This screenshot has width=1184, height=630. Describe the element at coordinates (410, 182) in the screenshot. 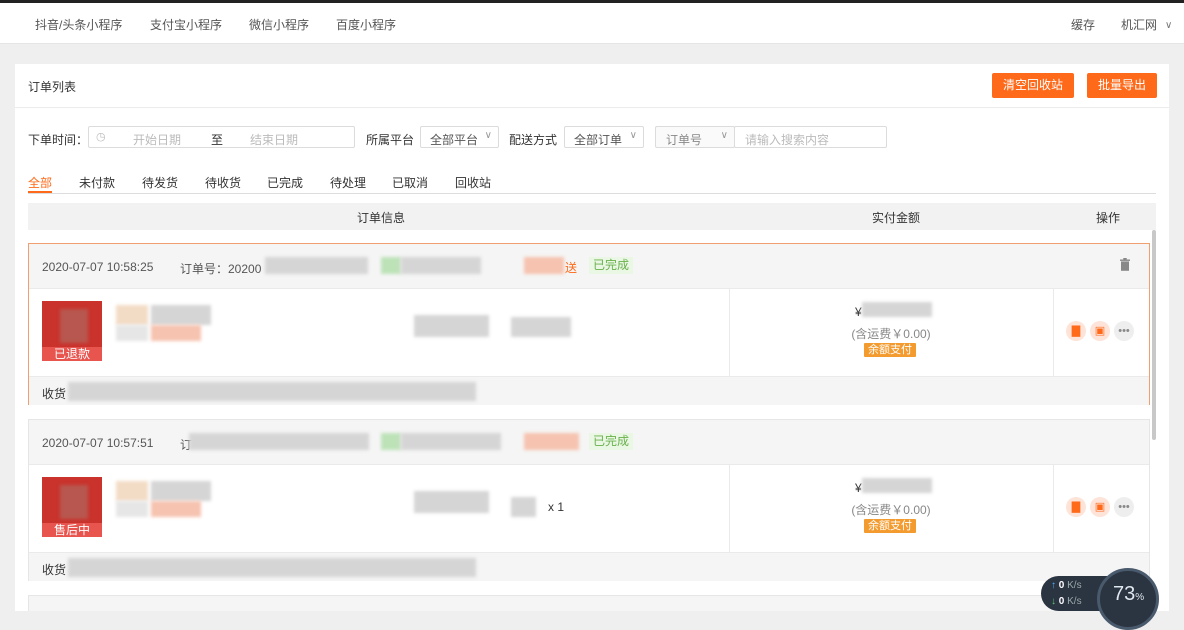

I see `tab-cancelled: 已取消` at that location.